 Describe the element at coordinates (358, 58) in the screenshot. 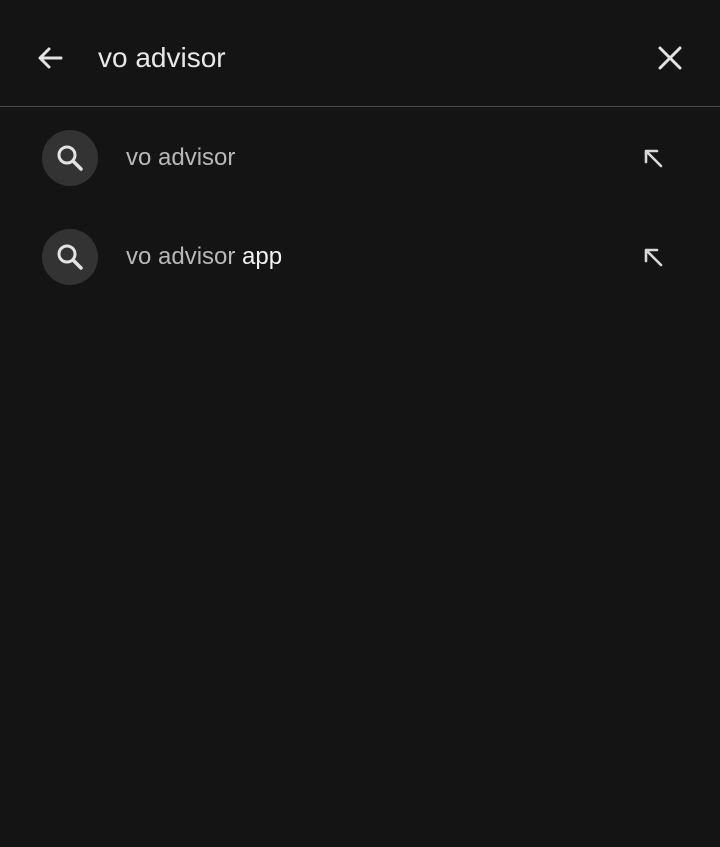

I see `search-input` at that location.